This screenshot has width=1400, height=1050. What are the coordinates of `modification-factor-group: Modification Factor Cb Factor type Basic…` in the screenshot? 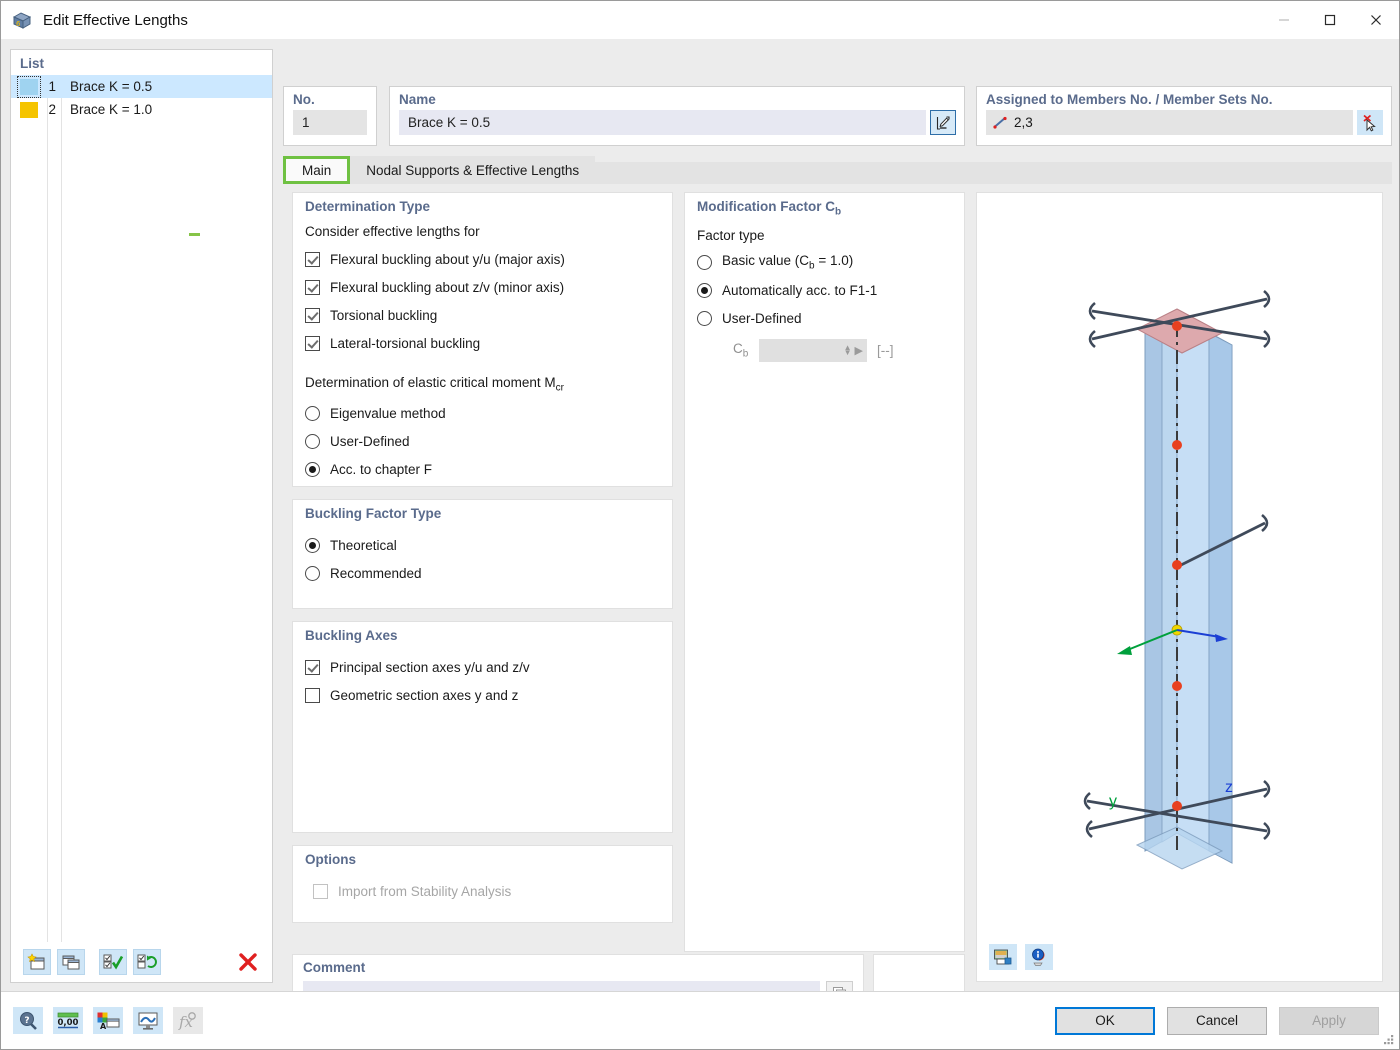 It's located at (824, 572).